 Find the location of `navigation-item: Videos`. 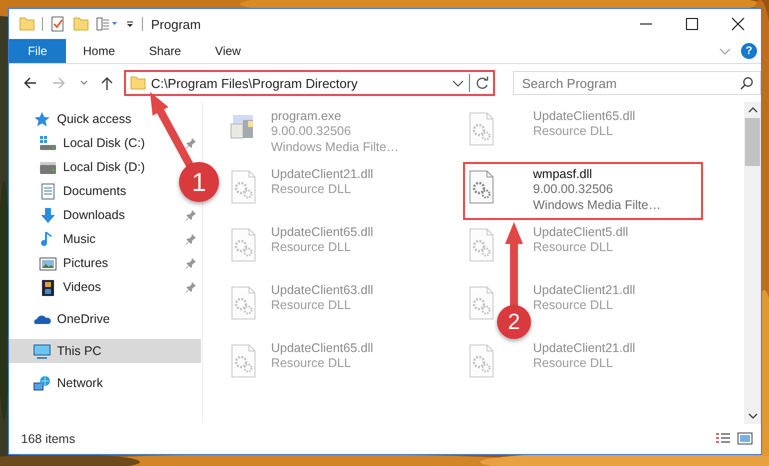

navigation-item: Videos is located at coordinates (58, 287).